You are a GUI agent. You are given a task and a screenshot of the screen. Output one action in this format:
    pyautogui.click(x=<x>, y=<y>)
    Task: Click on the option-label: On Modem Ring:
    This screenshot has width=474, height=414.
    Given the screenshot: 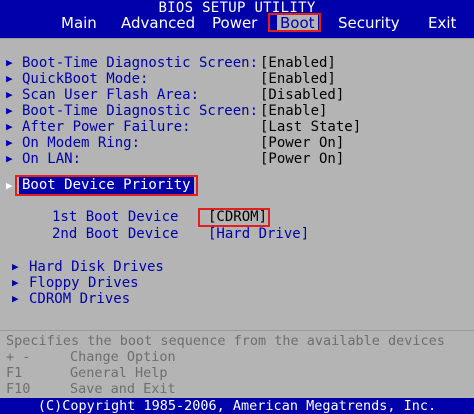 What is the action you would take?
    pyautogui.click(x=81, y=143)
    